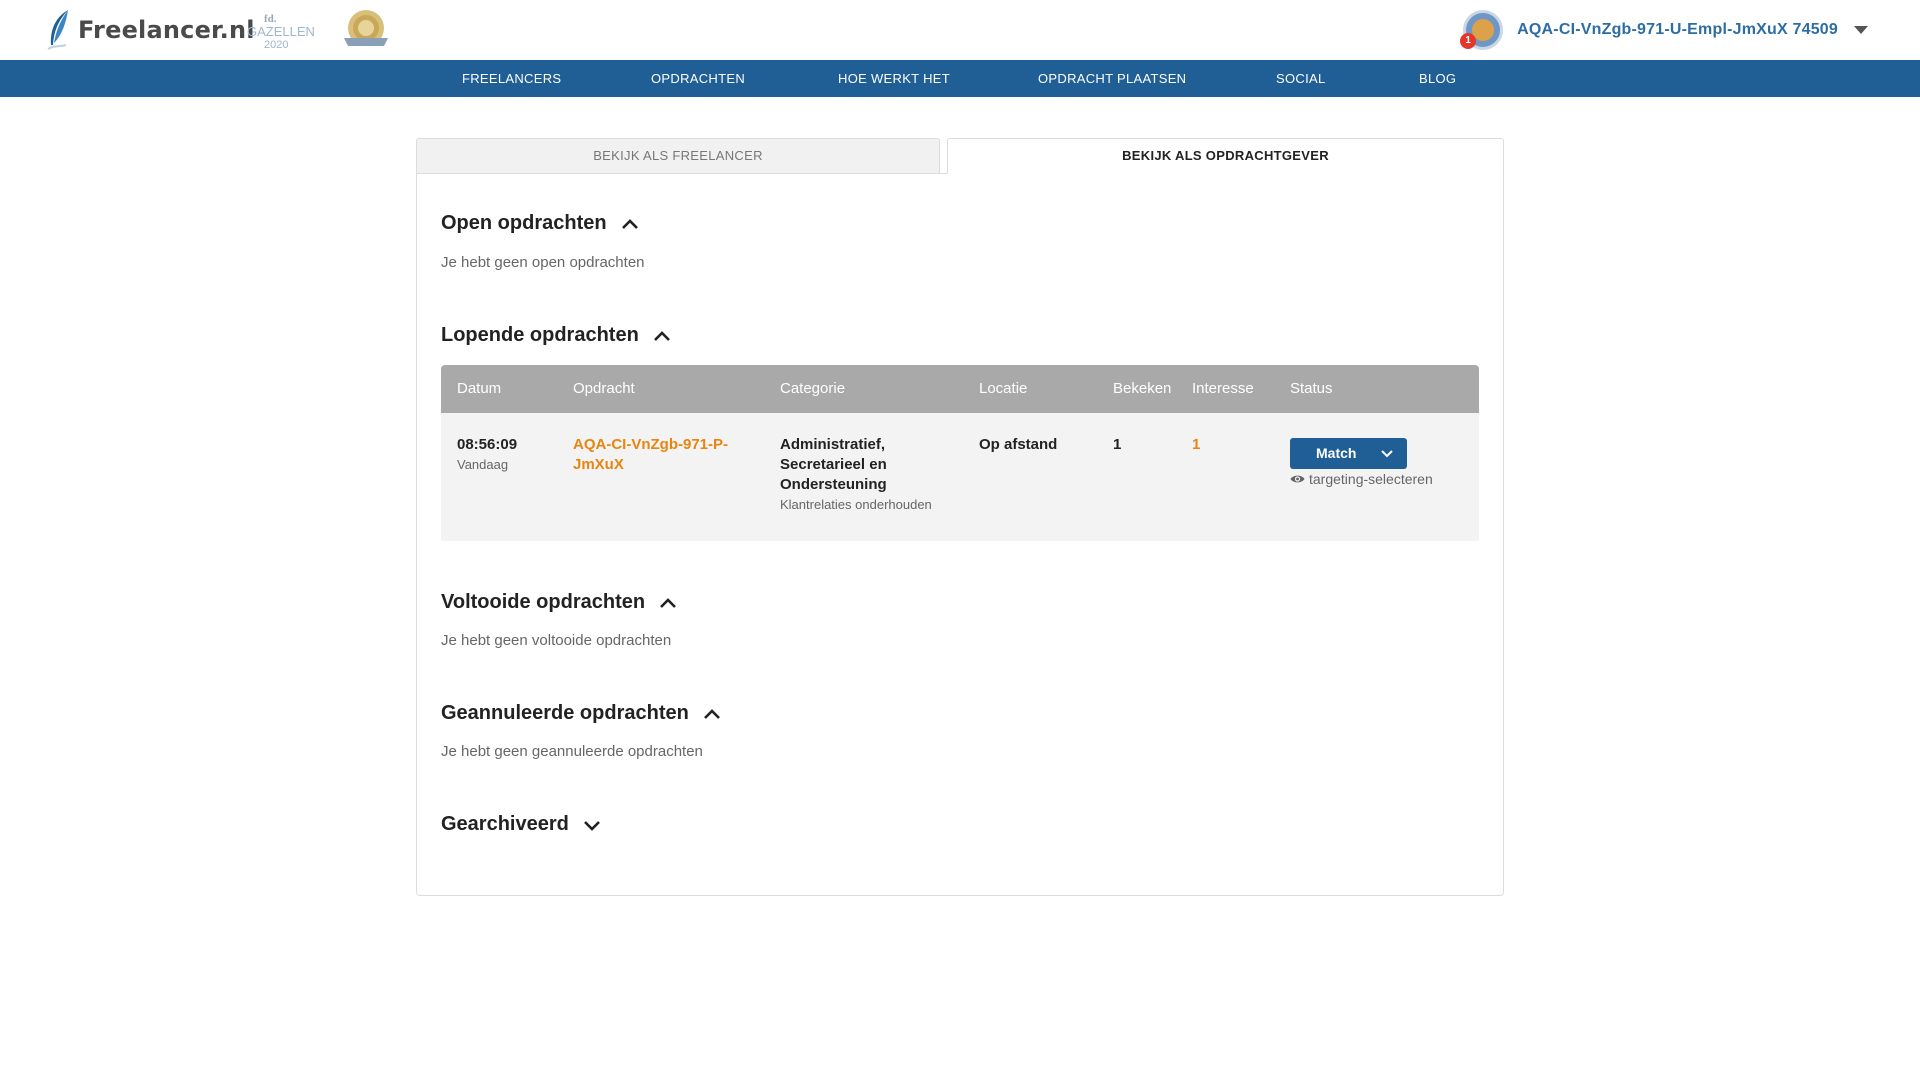  Describe the element at coordinates (366, 30) in the screenshot. I see `award-seal-icon` at that location.